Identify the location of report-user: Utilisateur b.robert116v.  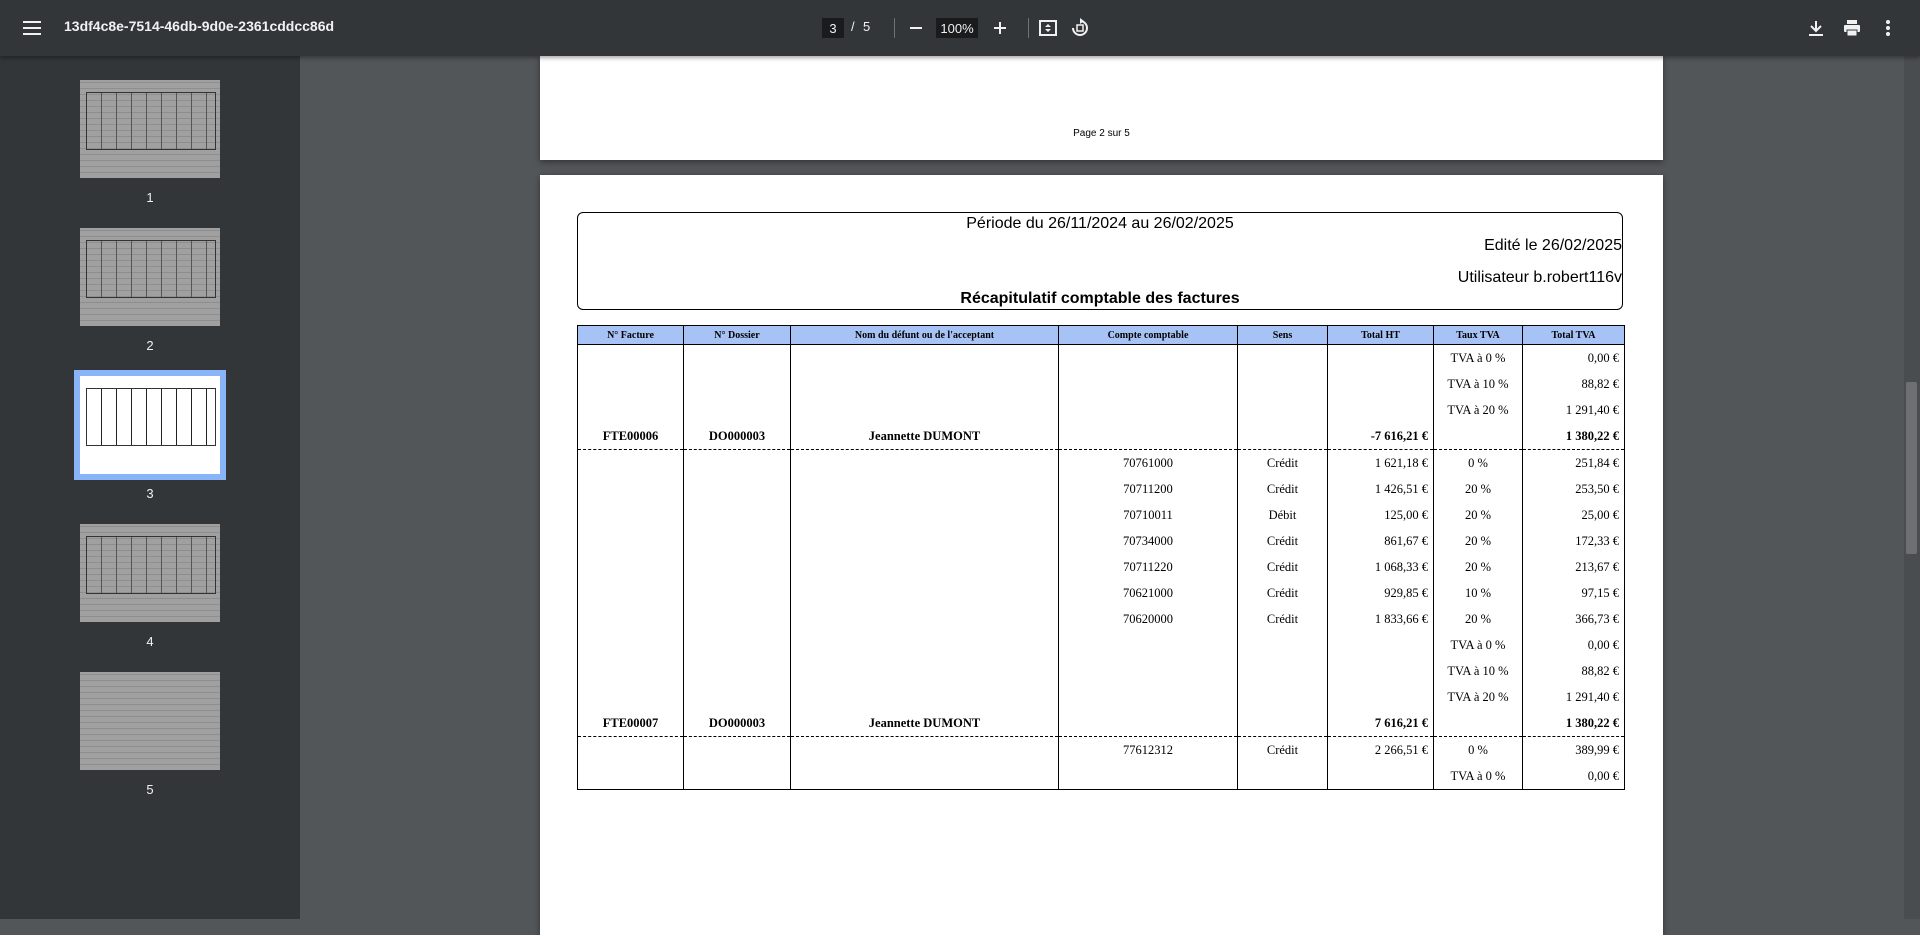
(1539, 277).